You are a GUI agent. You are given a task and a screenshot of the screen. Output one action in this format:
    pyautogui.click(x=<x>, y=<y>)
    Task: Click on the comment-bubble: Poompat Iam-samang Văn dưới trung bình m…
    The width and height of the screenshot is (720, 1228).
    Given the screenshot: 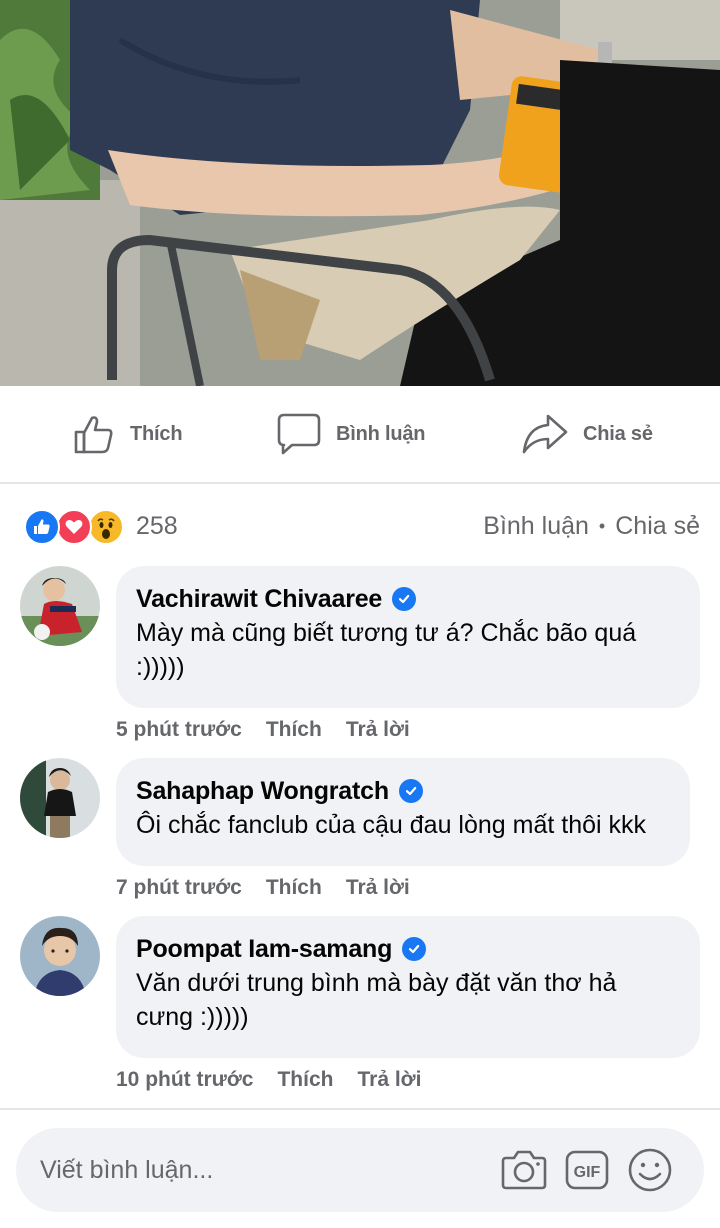 What is the action you would take?
    pyautogui.click(x=408, y=987)
    